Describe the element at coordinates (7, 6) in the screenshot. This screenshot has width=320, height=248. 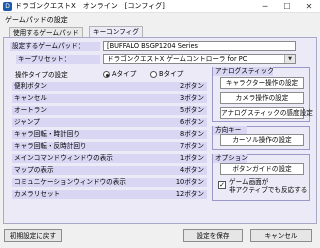
I see `app-icon: D` at that location.